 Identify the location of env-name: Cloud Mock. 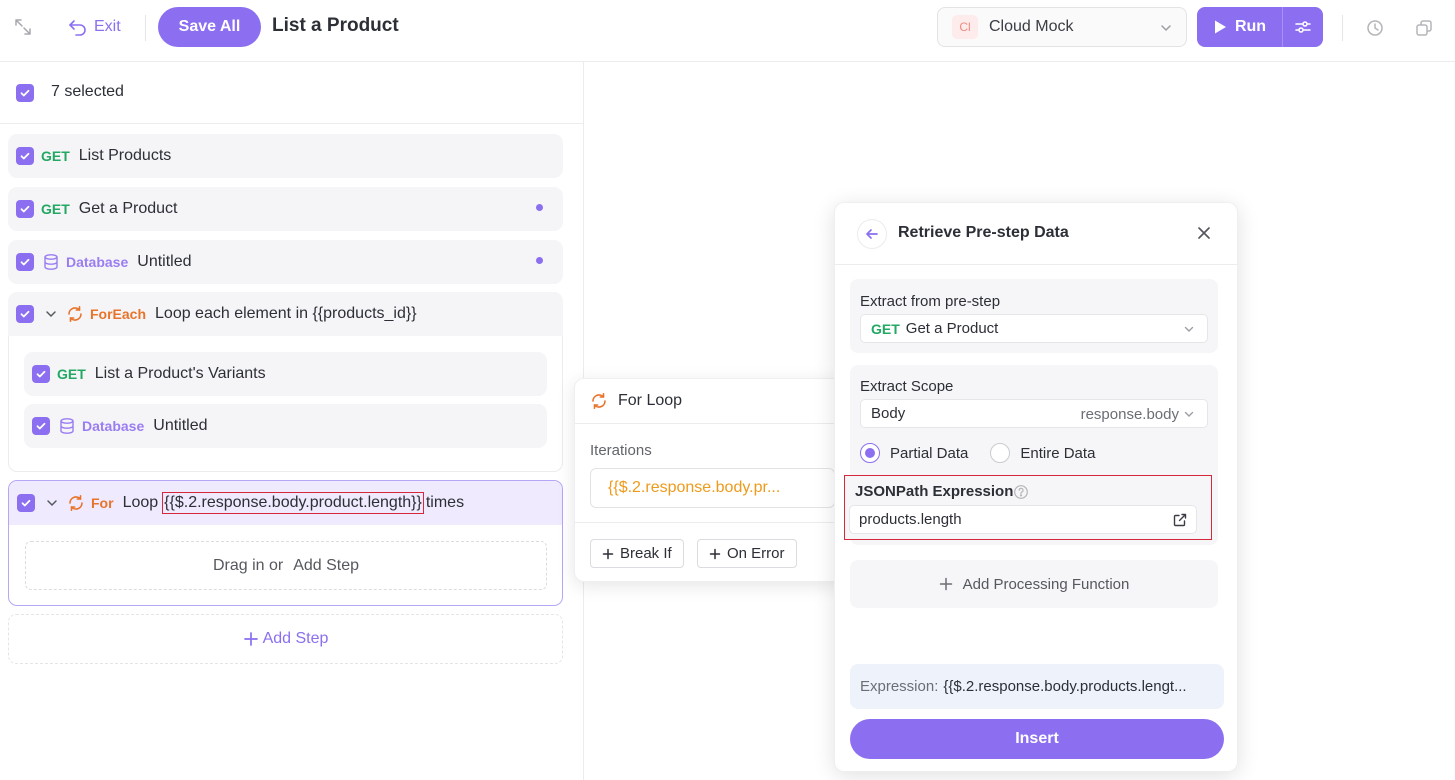
(1031, 26).